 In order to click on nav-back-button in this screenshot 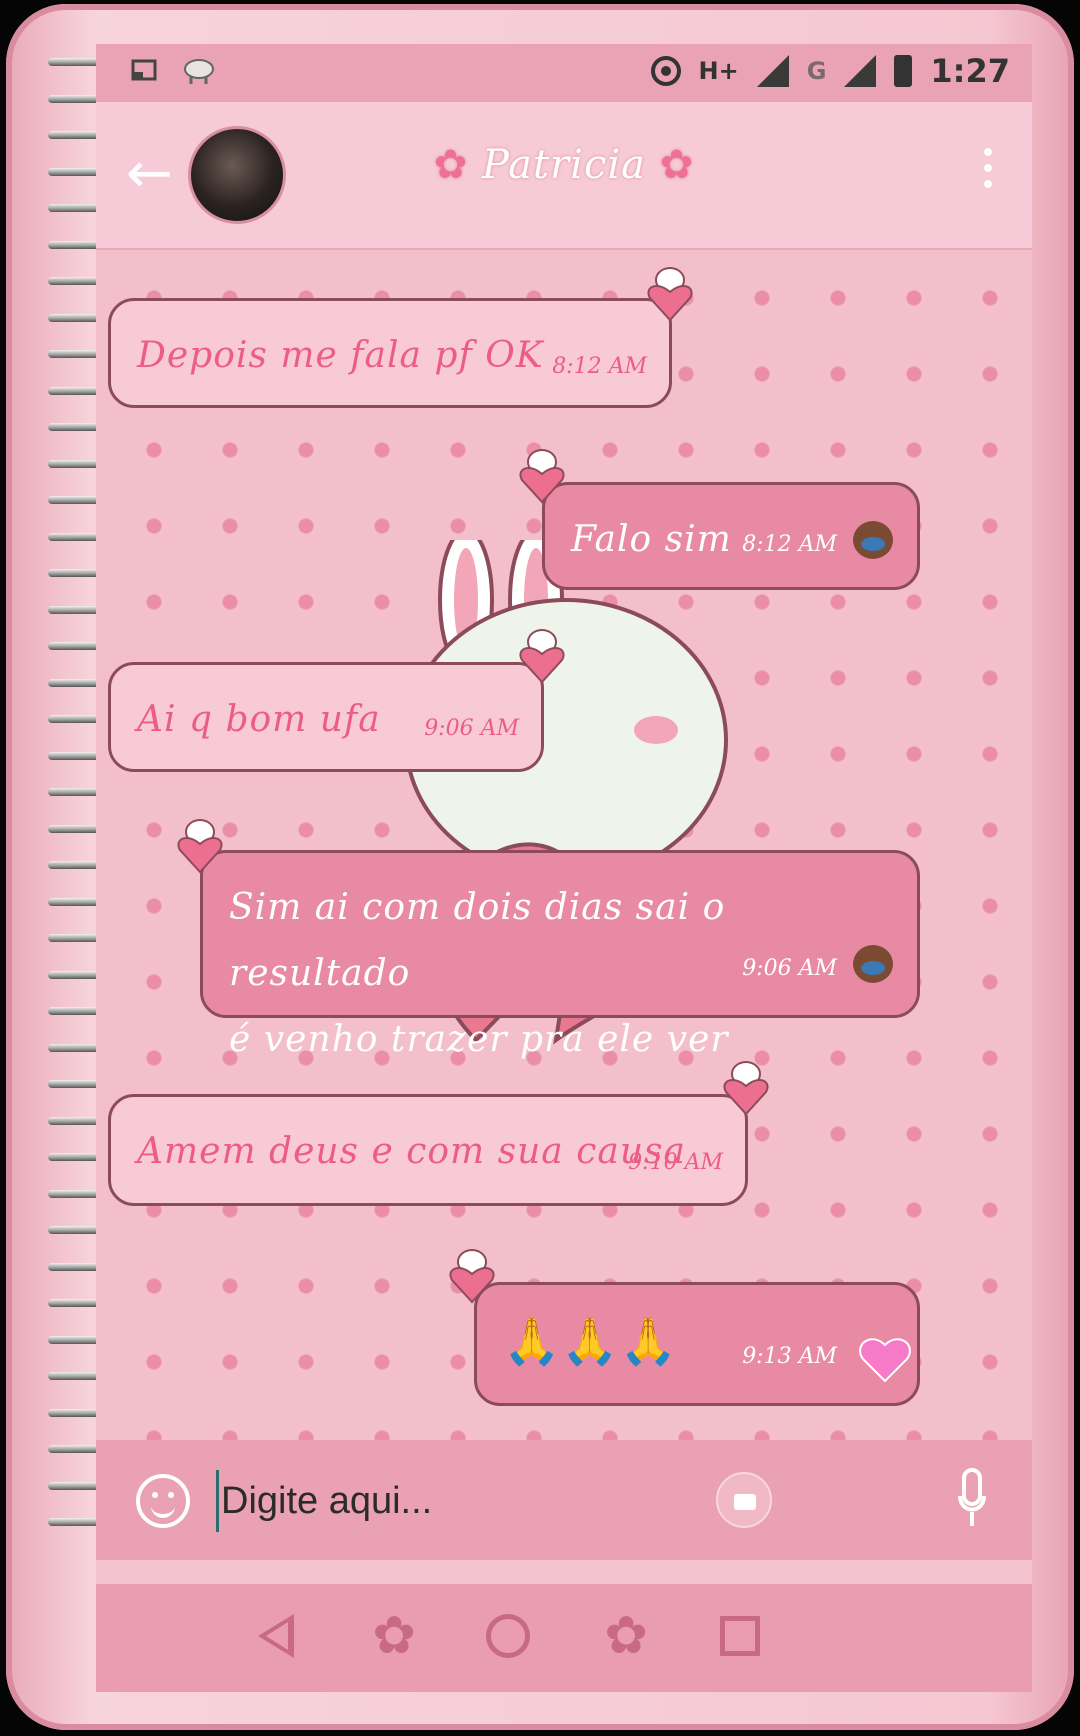, I will do `click(276, 1636)`.